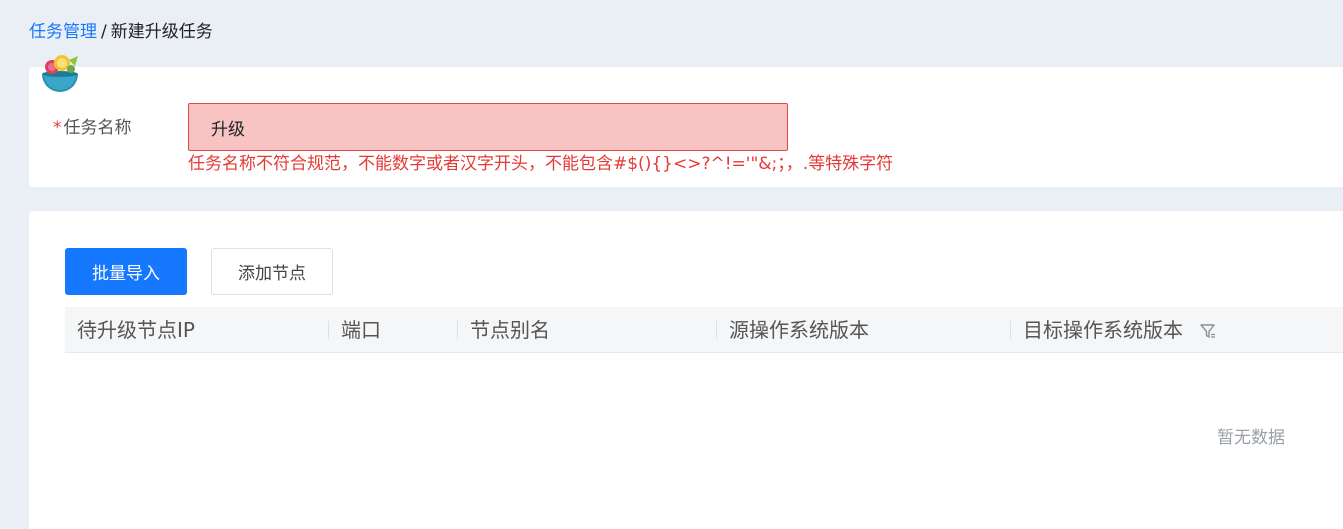  What do you see at coordinates (488, 127) in the screenshot?
I see `task-name-input` at bounding box center [488, 127].